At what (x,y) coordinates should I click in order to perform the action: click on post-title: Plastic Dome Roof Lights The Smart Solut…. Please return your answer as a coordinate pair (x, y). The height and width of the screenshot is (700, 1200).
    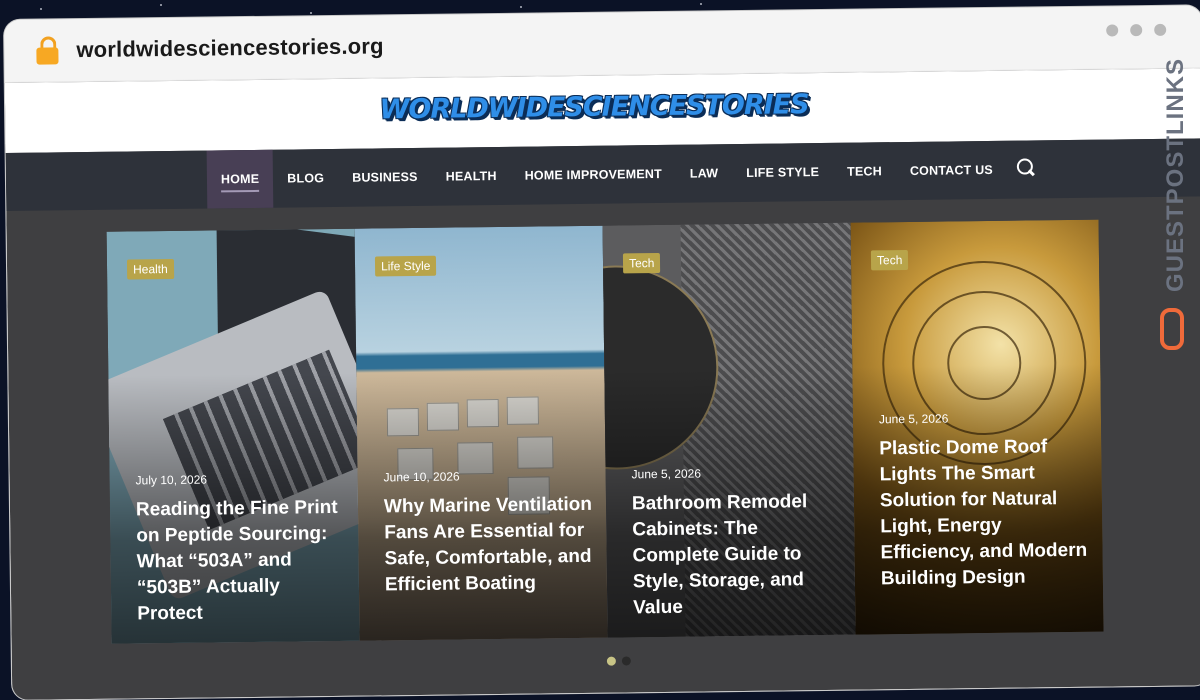
    Looking at the image, I should click on (985, 513).